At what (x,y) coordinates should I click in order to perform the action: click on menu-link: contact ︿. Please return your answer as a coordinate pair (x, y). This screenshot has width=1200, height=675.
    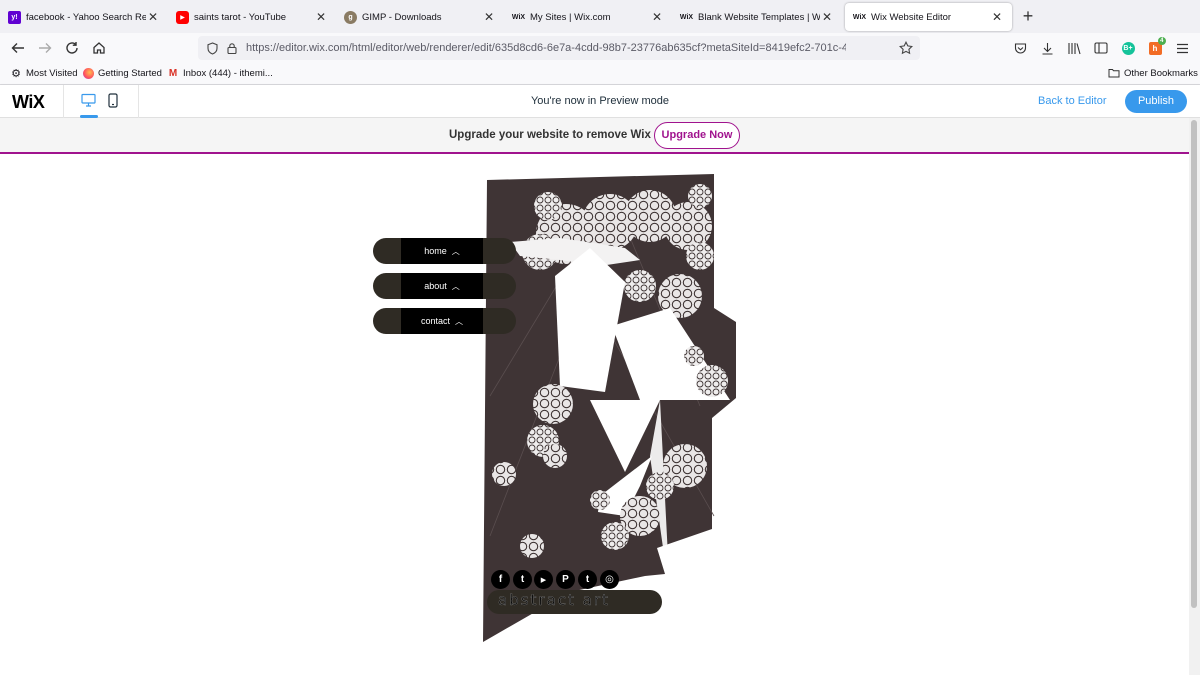
    Looking at the image, I should click on (442, 321).